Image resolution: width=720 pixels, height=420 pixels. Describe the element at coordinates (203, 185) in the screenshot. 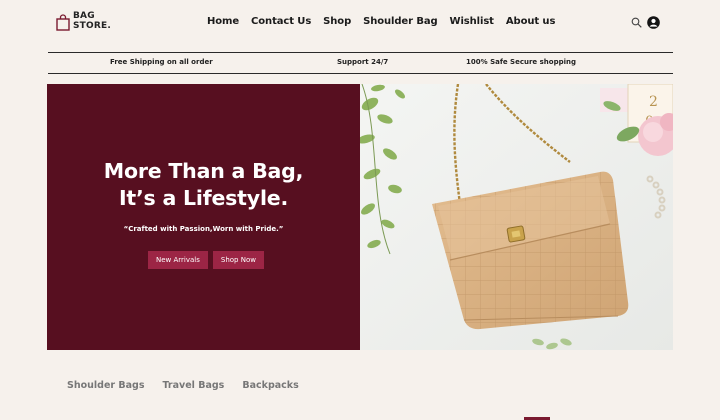

I see `hero-title: More Than a Bag, It’s a Lifestyle.` at that location.